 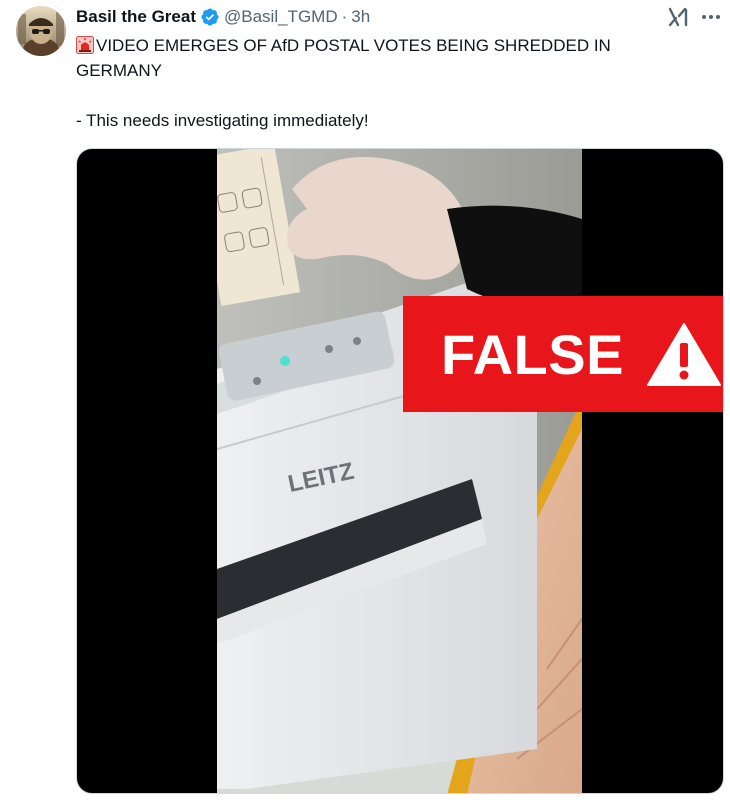 I want to click on verified-badge-icon, so click(x=210, y=17).